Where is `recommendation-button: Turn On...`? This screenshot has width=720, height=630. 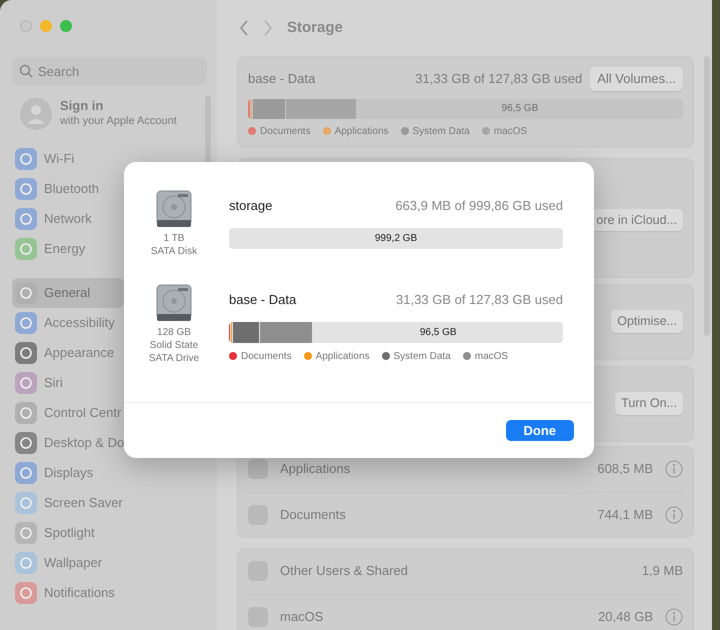 recommendation-button: Turn On... is located at coordinates (649, 403).